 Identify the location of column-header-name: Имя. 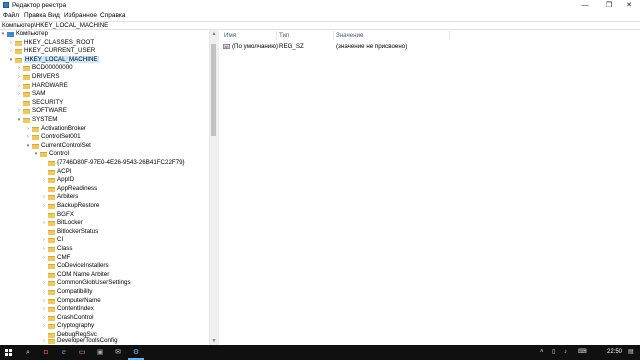
(230, 35).